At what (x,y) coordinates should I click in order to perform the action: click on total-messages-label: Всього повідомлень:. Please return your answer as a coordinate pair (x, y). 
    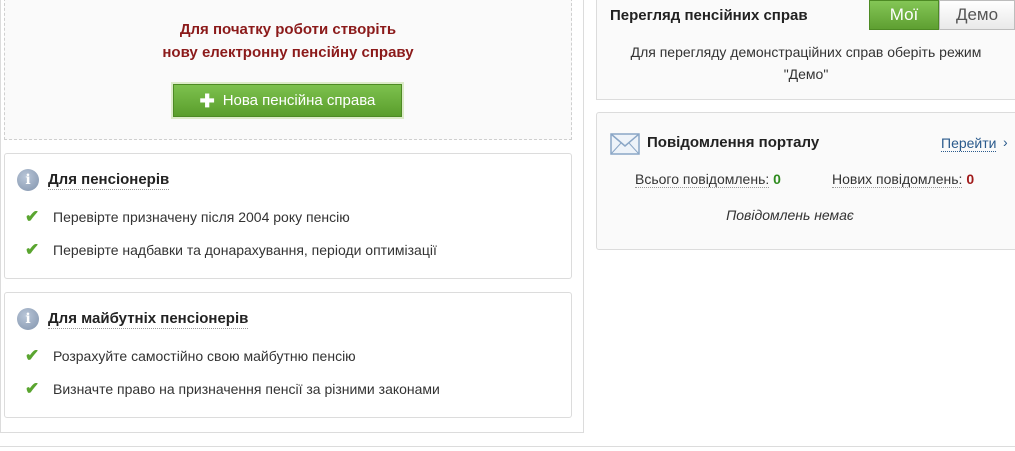
    Looking at the image, I should click on (702, 179).